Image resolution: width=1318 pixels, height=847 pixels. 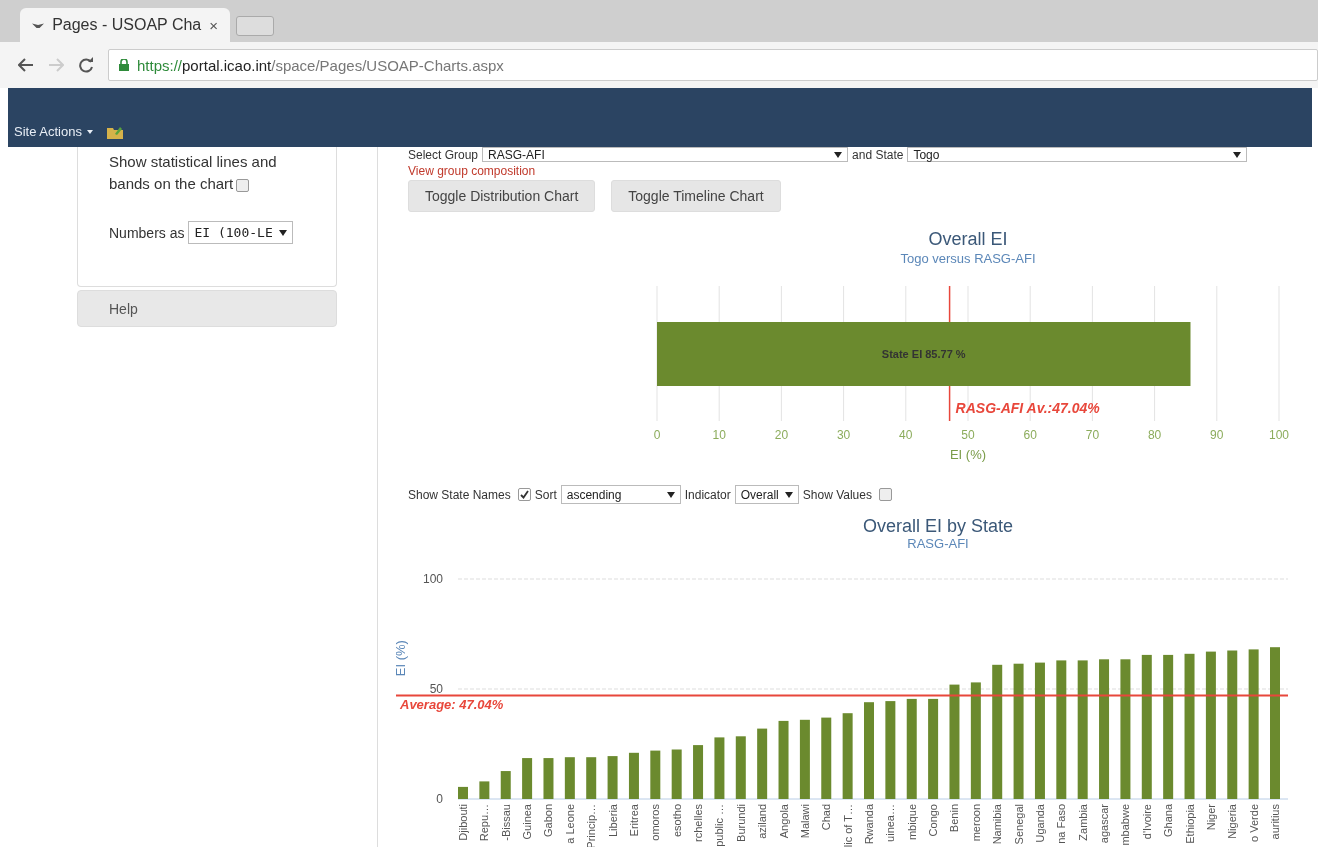 What do you see at coordinates (545, 494) in the screenshot?
I see `option-label: Sort` at bounding box center [545, 494].